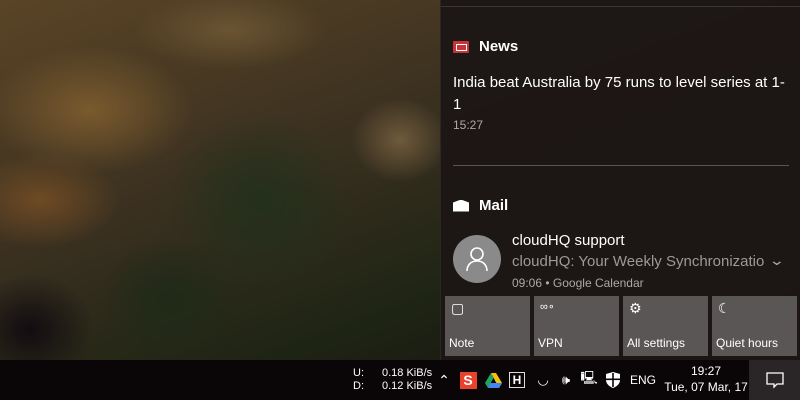  Describe the element at coordinates (487, 326) in the screenshot. I see `note-button: ▢ Note` at that location.